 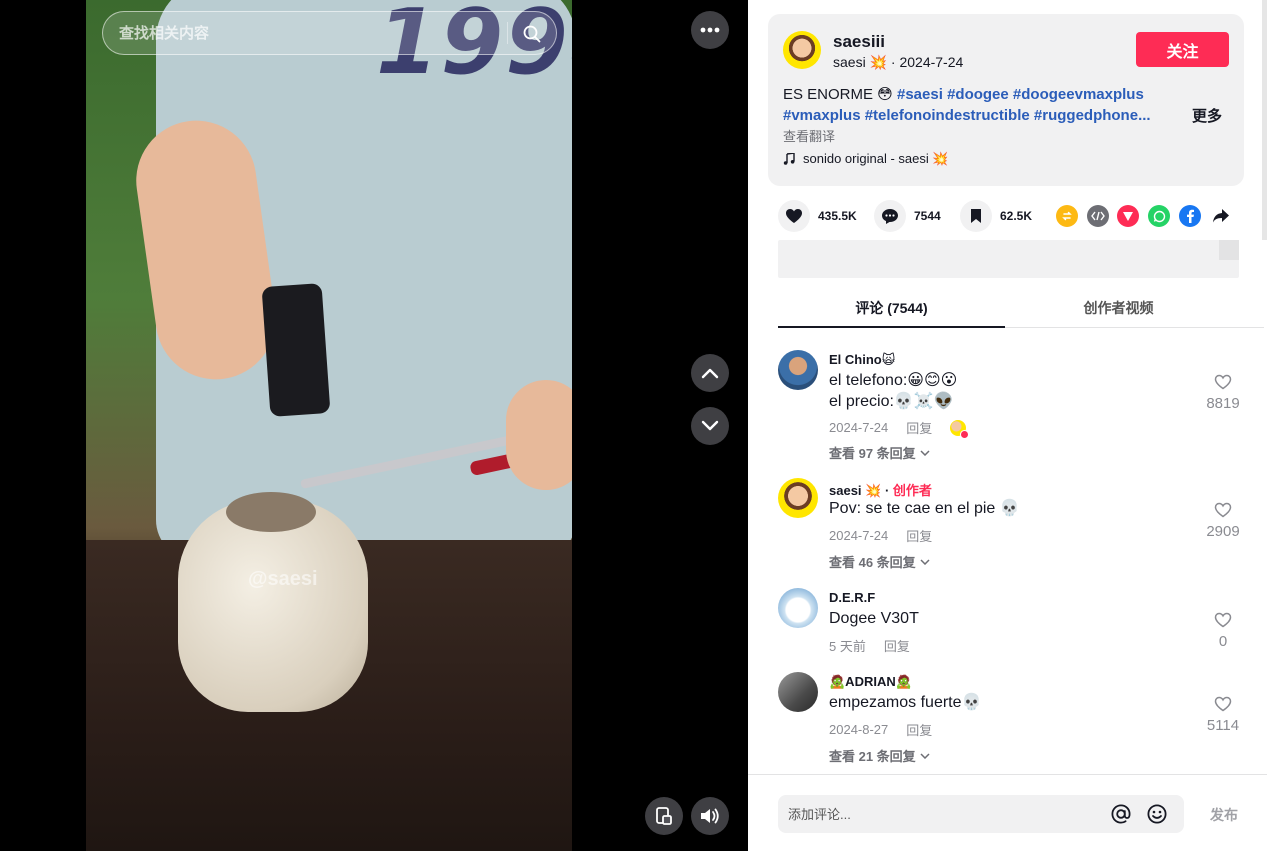 What do you see at coordinates (664, 816) in the screenshot?
I see `floating-player-button` at bounding box center [664, 816].